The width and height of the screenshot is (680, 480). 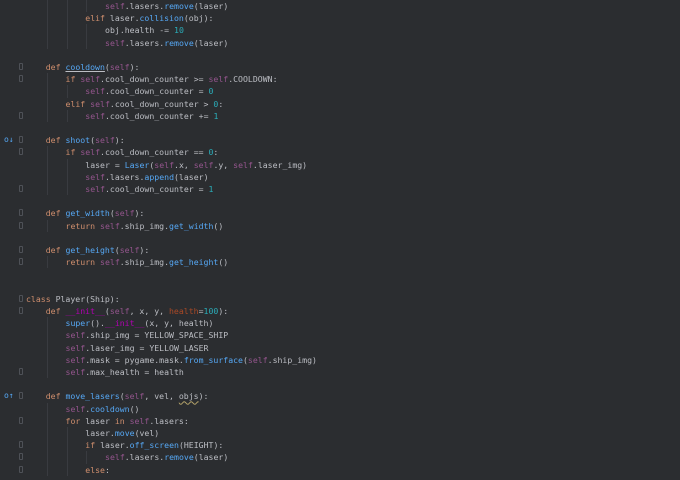 What do you see at coordinates (103, 409) in the screenshot?
I see `code-text: self.cooldown()` at bounding box center [103, 409].